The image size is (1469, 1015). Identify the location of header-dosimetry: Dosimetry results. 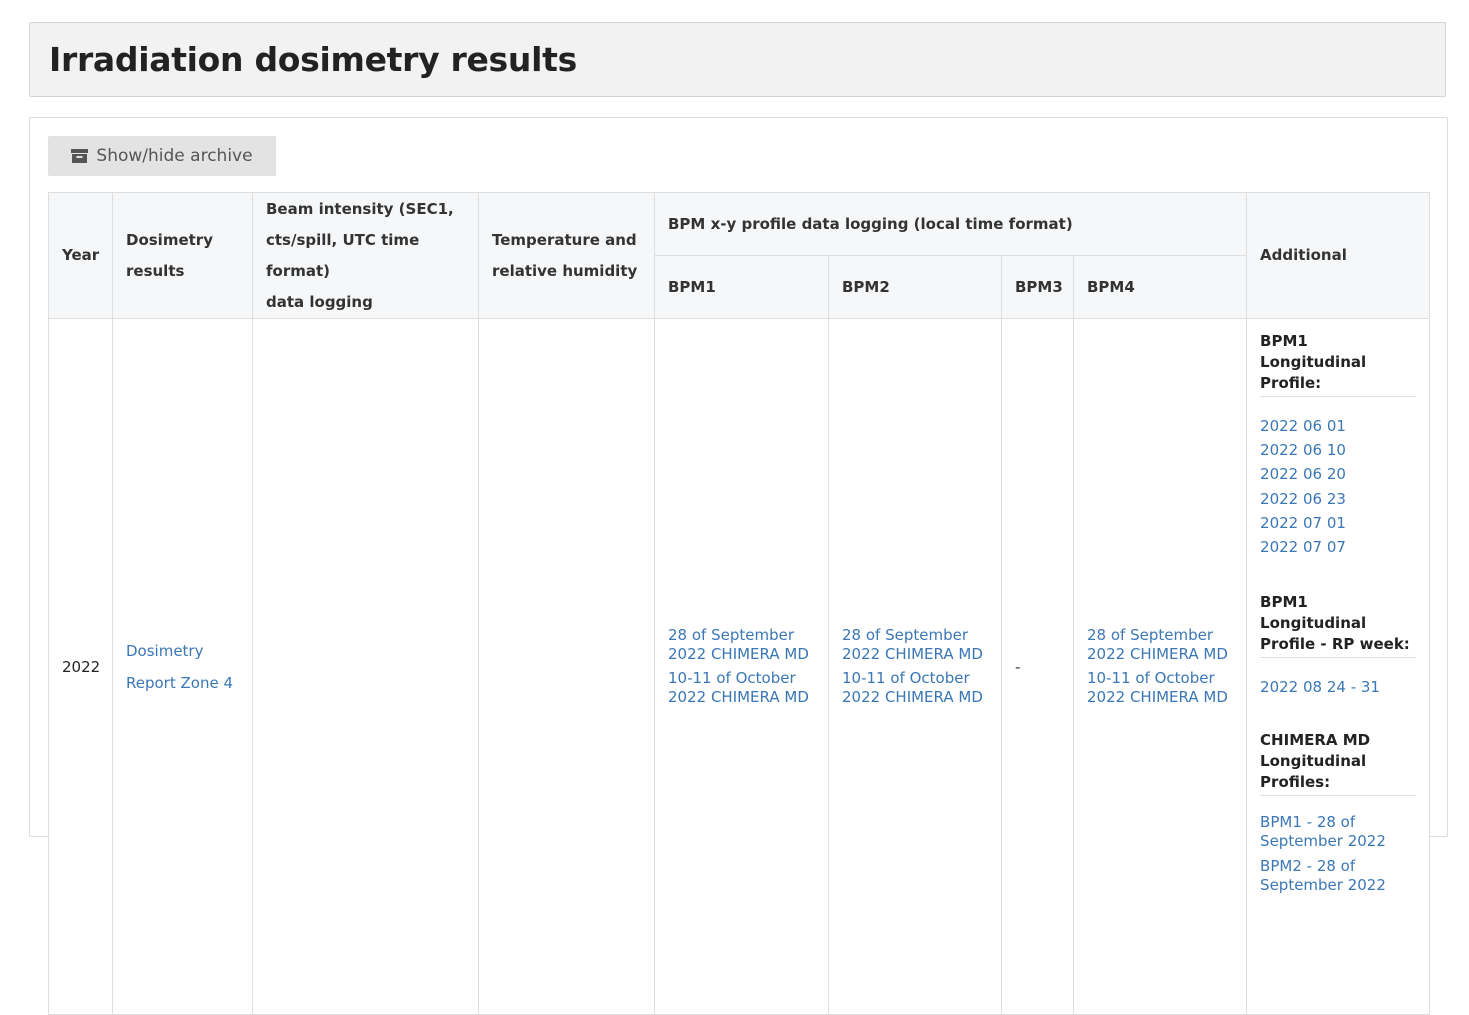
(182, 255).